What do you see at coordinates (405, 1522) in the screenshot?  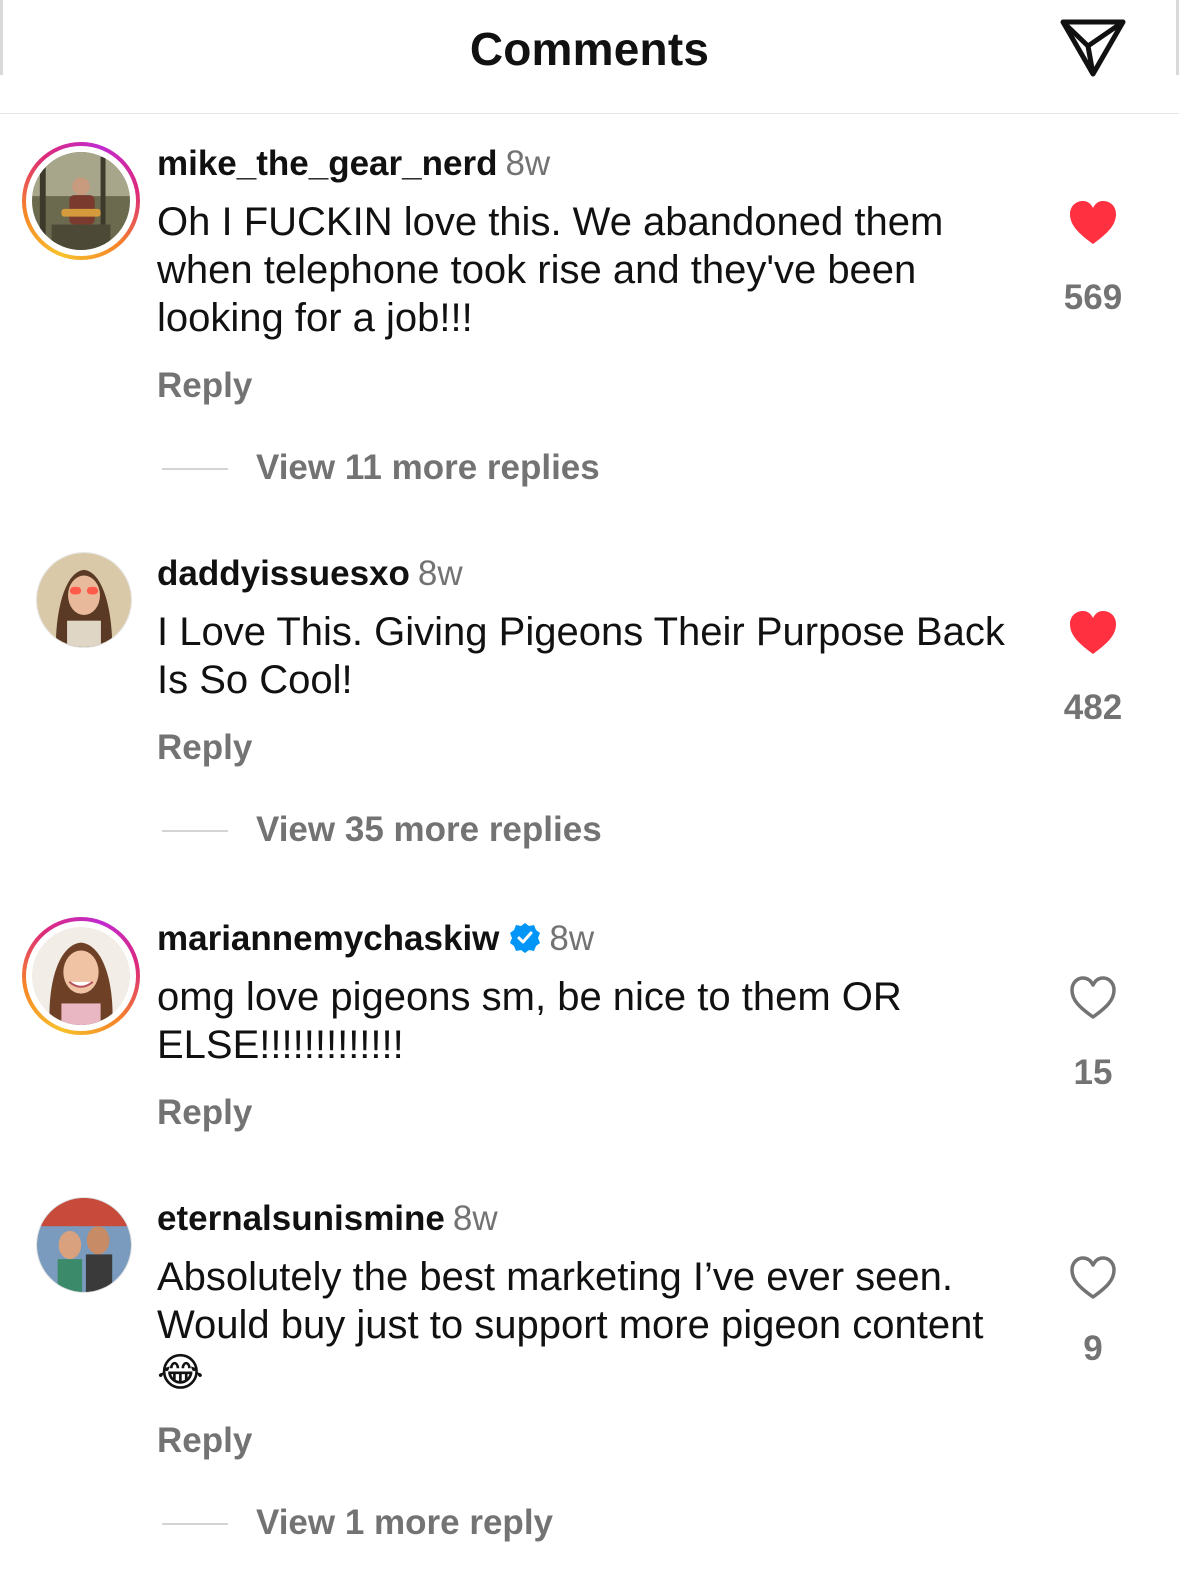 I see `view-replies-label: View 1 more reply` at bounding box center [405, 1522].